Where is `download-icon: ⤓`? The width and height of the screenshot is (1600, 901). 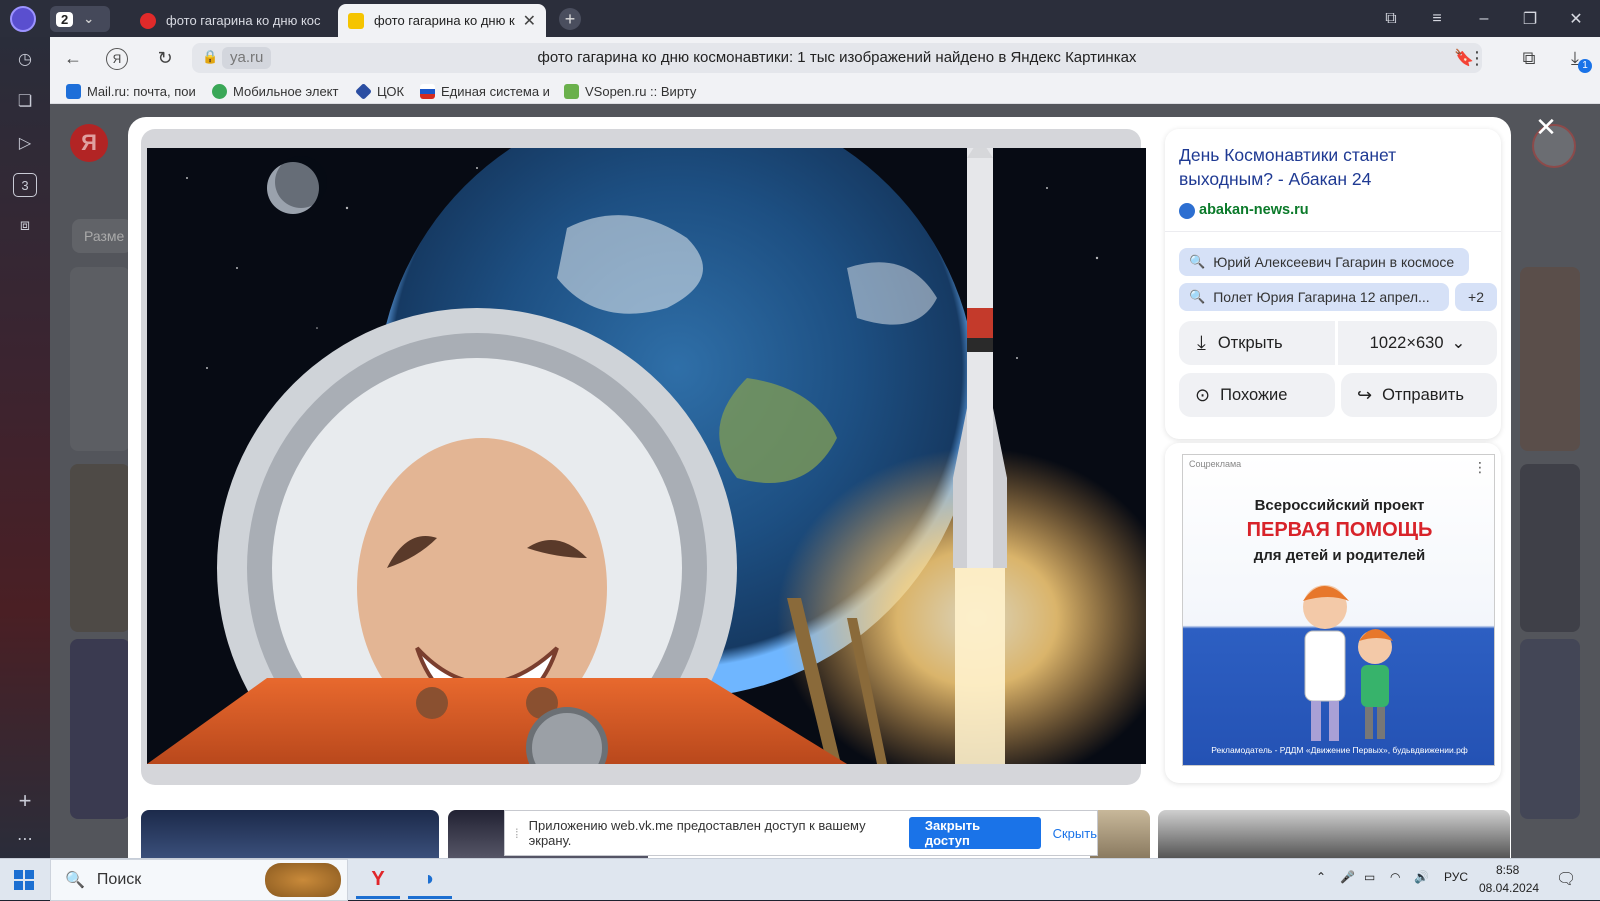 download-icon: ⤓ is located at coordinates (1201, 342).